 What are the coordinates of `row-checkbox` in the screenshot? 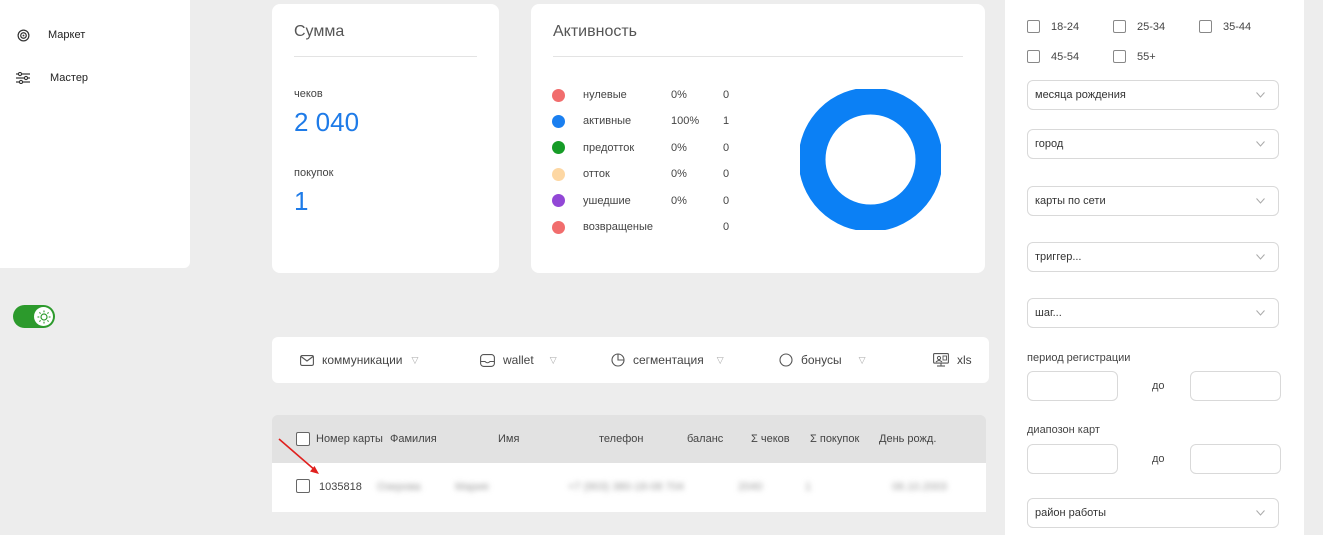 It's located at (303, 486).